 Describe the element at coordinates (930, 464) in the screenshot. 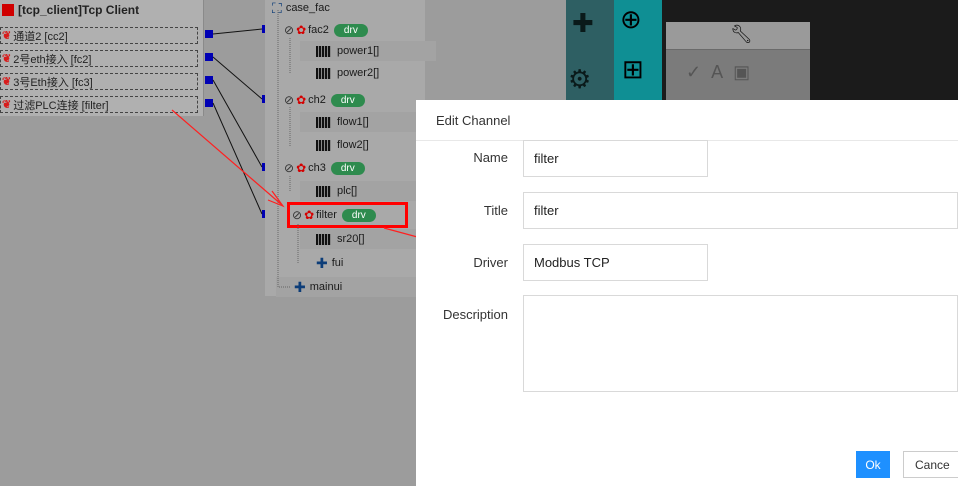

I see `cancel-button: Cance` at that location.